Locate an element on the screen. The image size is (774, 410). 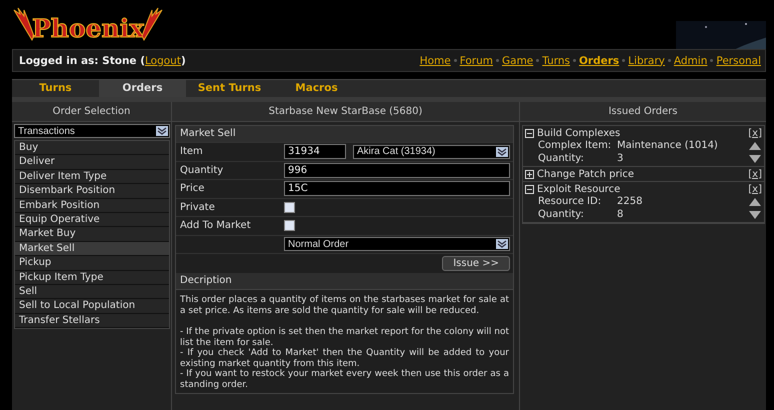
order-title: Build Complexes is located at coordinates (641, 133).